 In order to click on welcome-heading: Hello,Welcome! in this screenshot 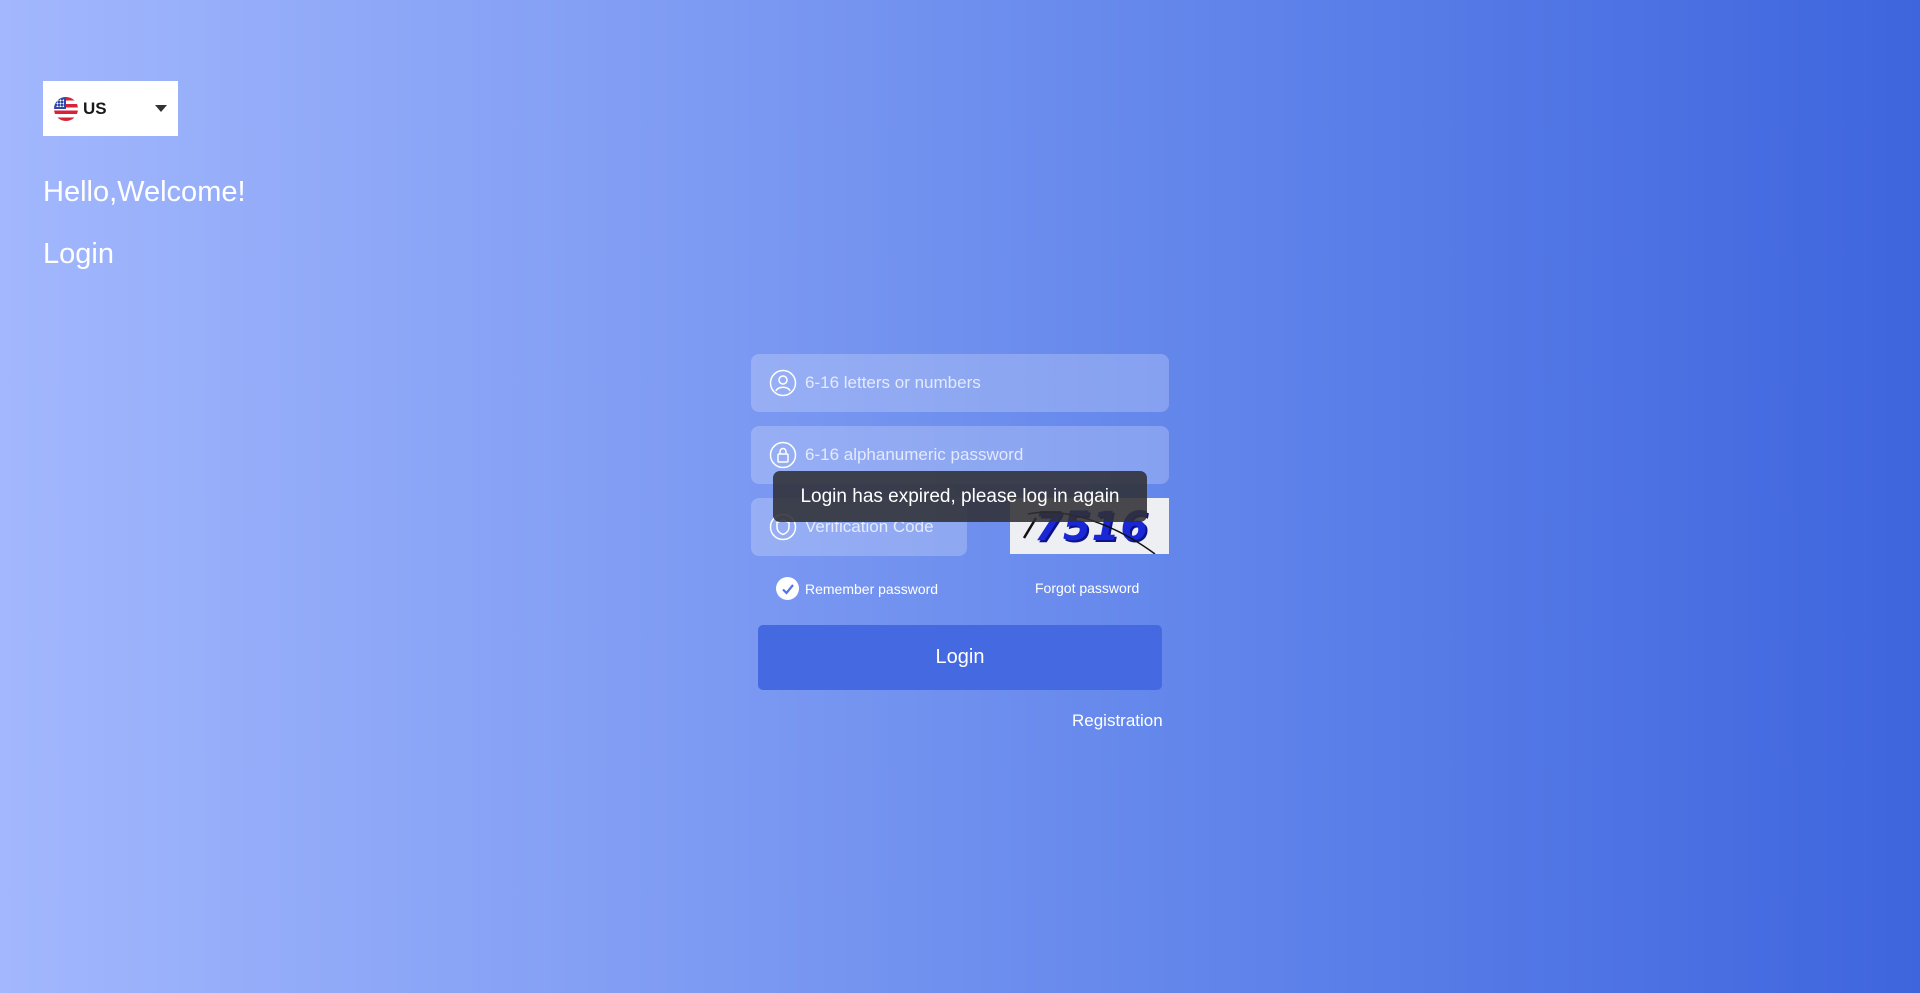, I will do `click(144, 192)`.